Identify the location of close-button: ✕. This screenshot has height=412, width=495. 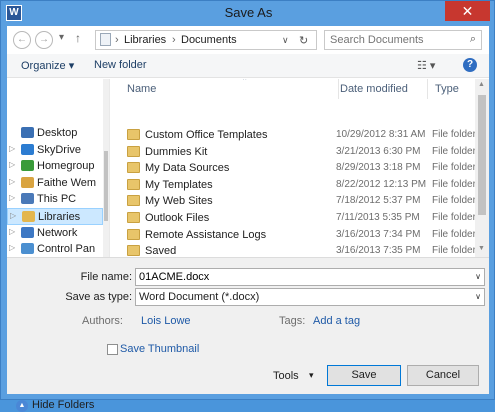
(467, 11).